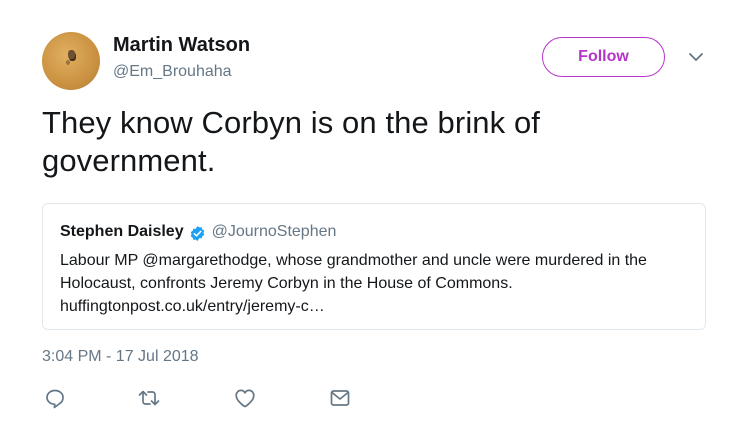 The image size is (749, 439). What do you see at coordinates (291, 122) in the screenshot?
I see `tweet-text-line: They know Corbyn is on the brink of` at bounding box center [291, 122].